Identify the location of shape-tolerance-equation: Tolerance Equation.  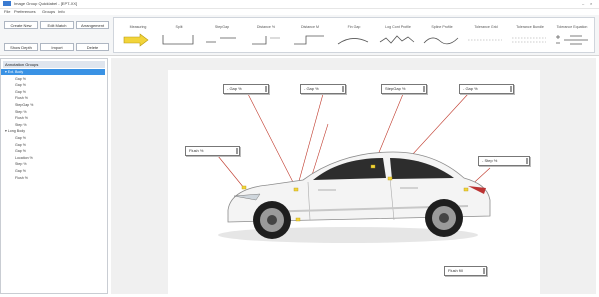
(572, 37).